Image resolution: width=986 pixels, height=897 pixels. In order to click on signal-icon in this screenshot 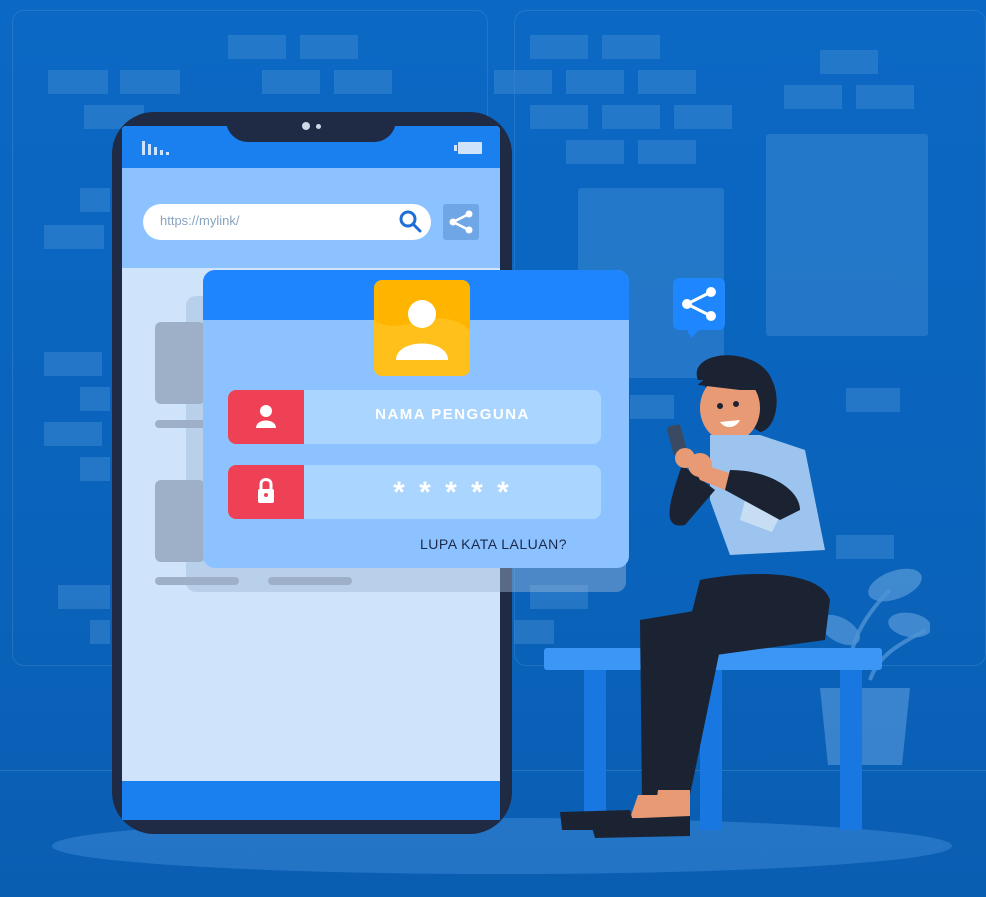, I will do `click(155, 148)`.